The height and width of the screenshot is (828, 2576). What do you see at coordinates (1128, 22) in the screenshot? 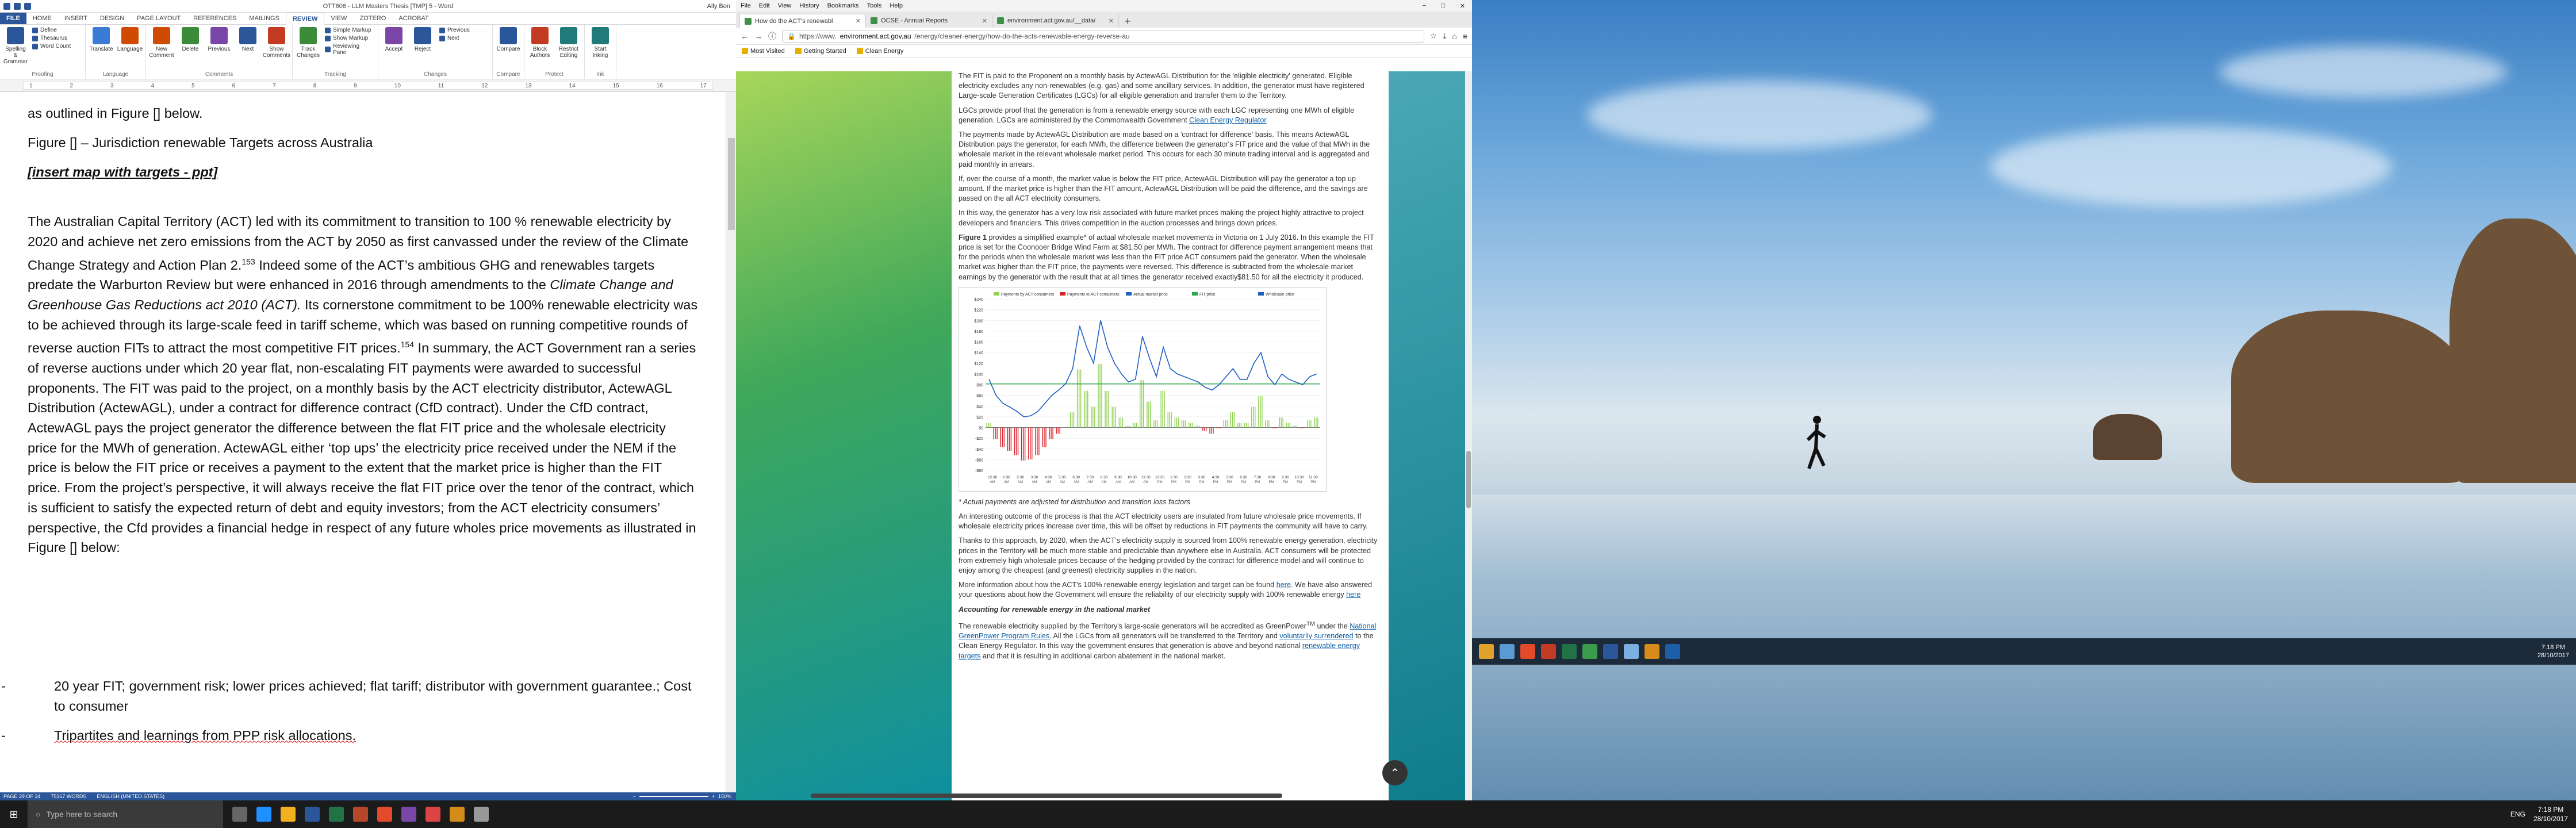
I see `new-tab-button: +` at bounding box center [1128, 22].